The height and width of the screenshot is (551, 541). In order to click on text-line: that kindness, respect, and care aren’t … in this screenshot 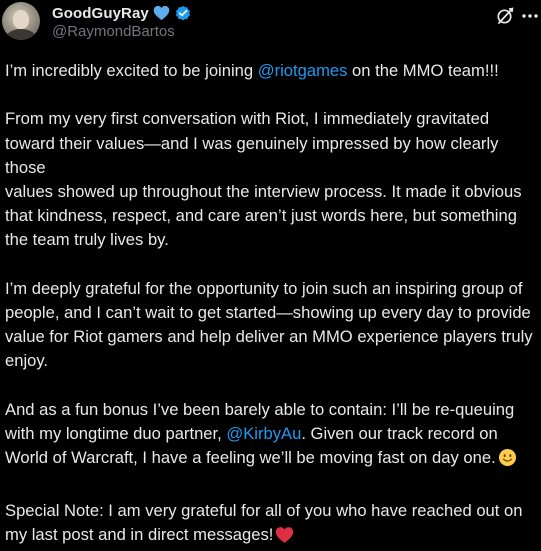, I will do `click(261, 216)`.